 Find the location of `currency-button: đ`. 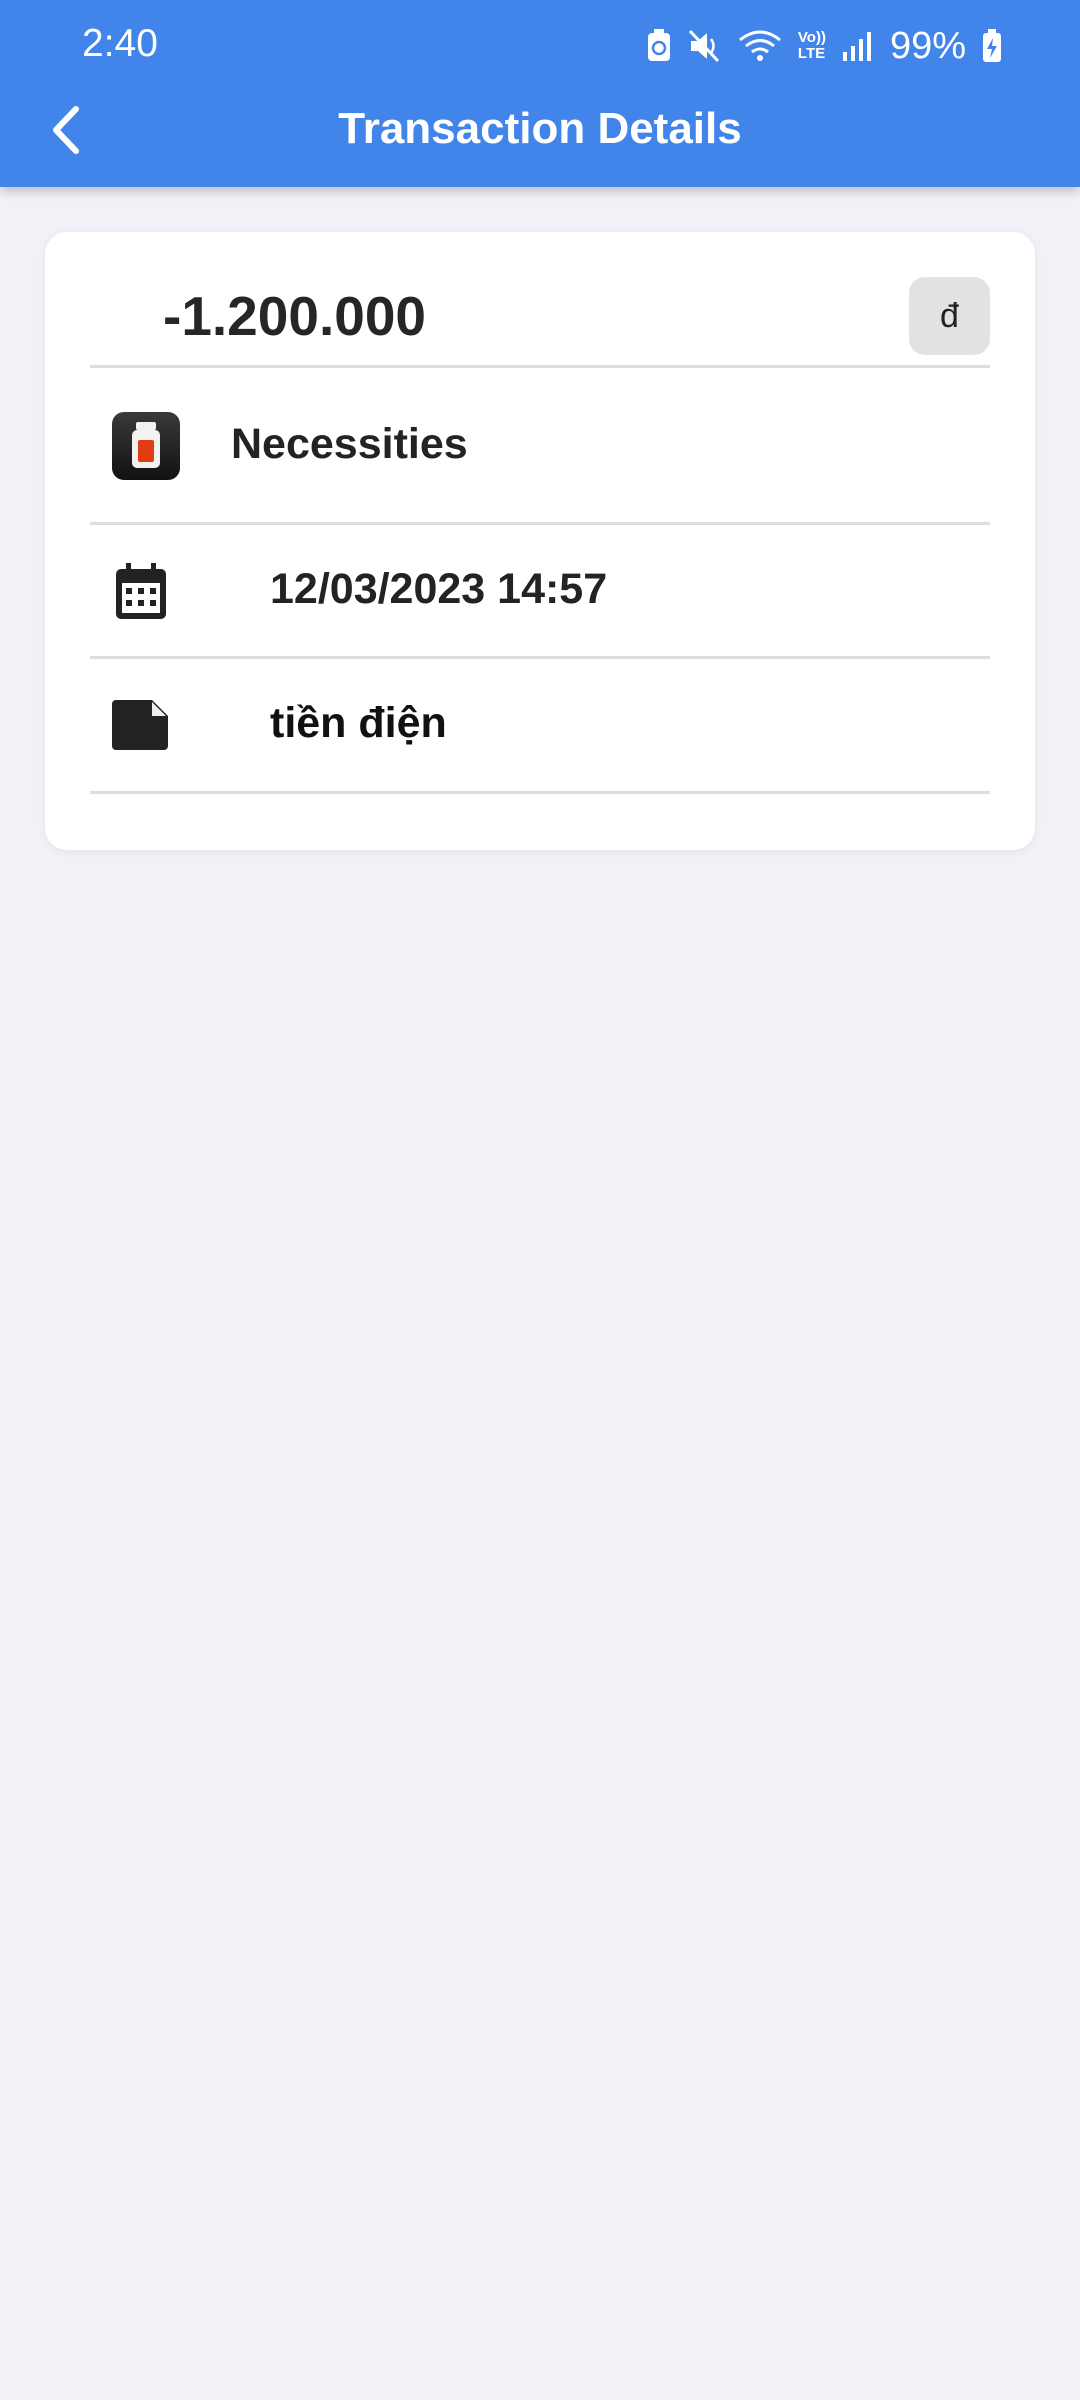

currency-button: đ is located at coordinates (949, 316).